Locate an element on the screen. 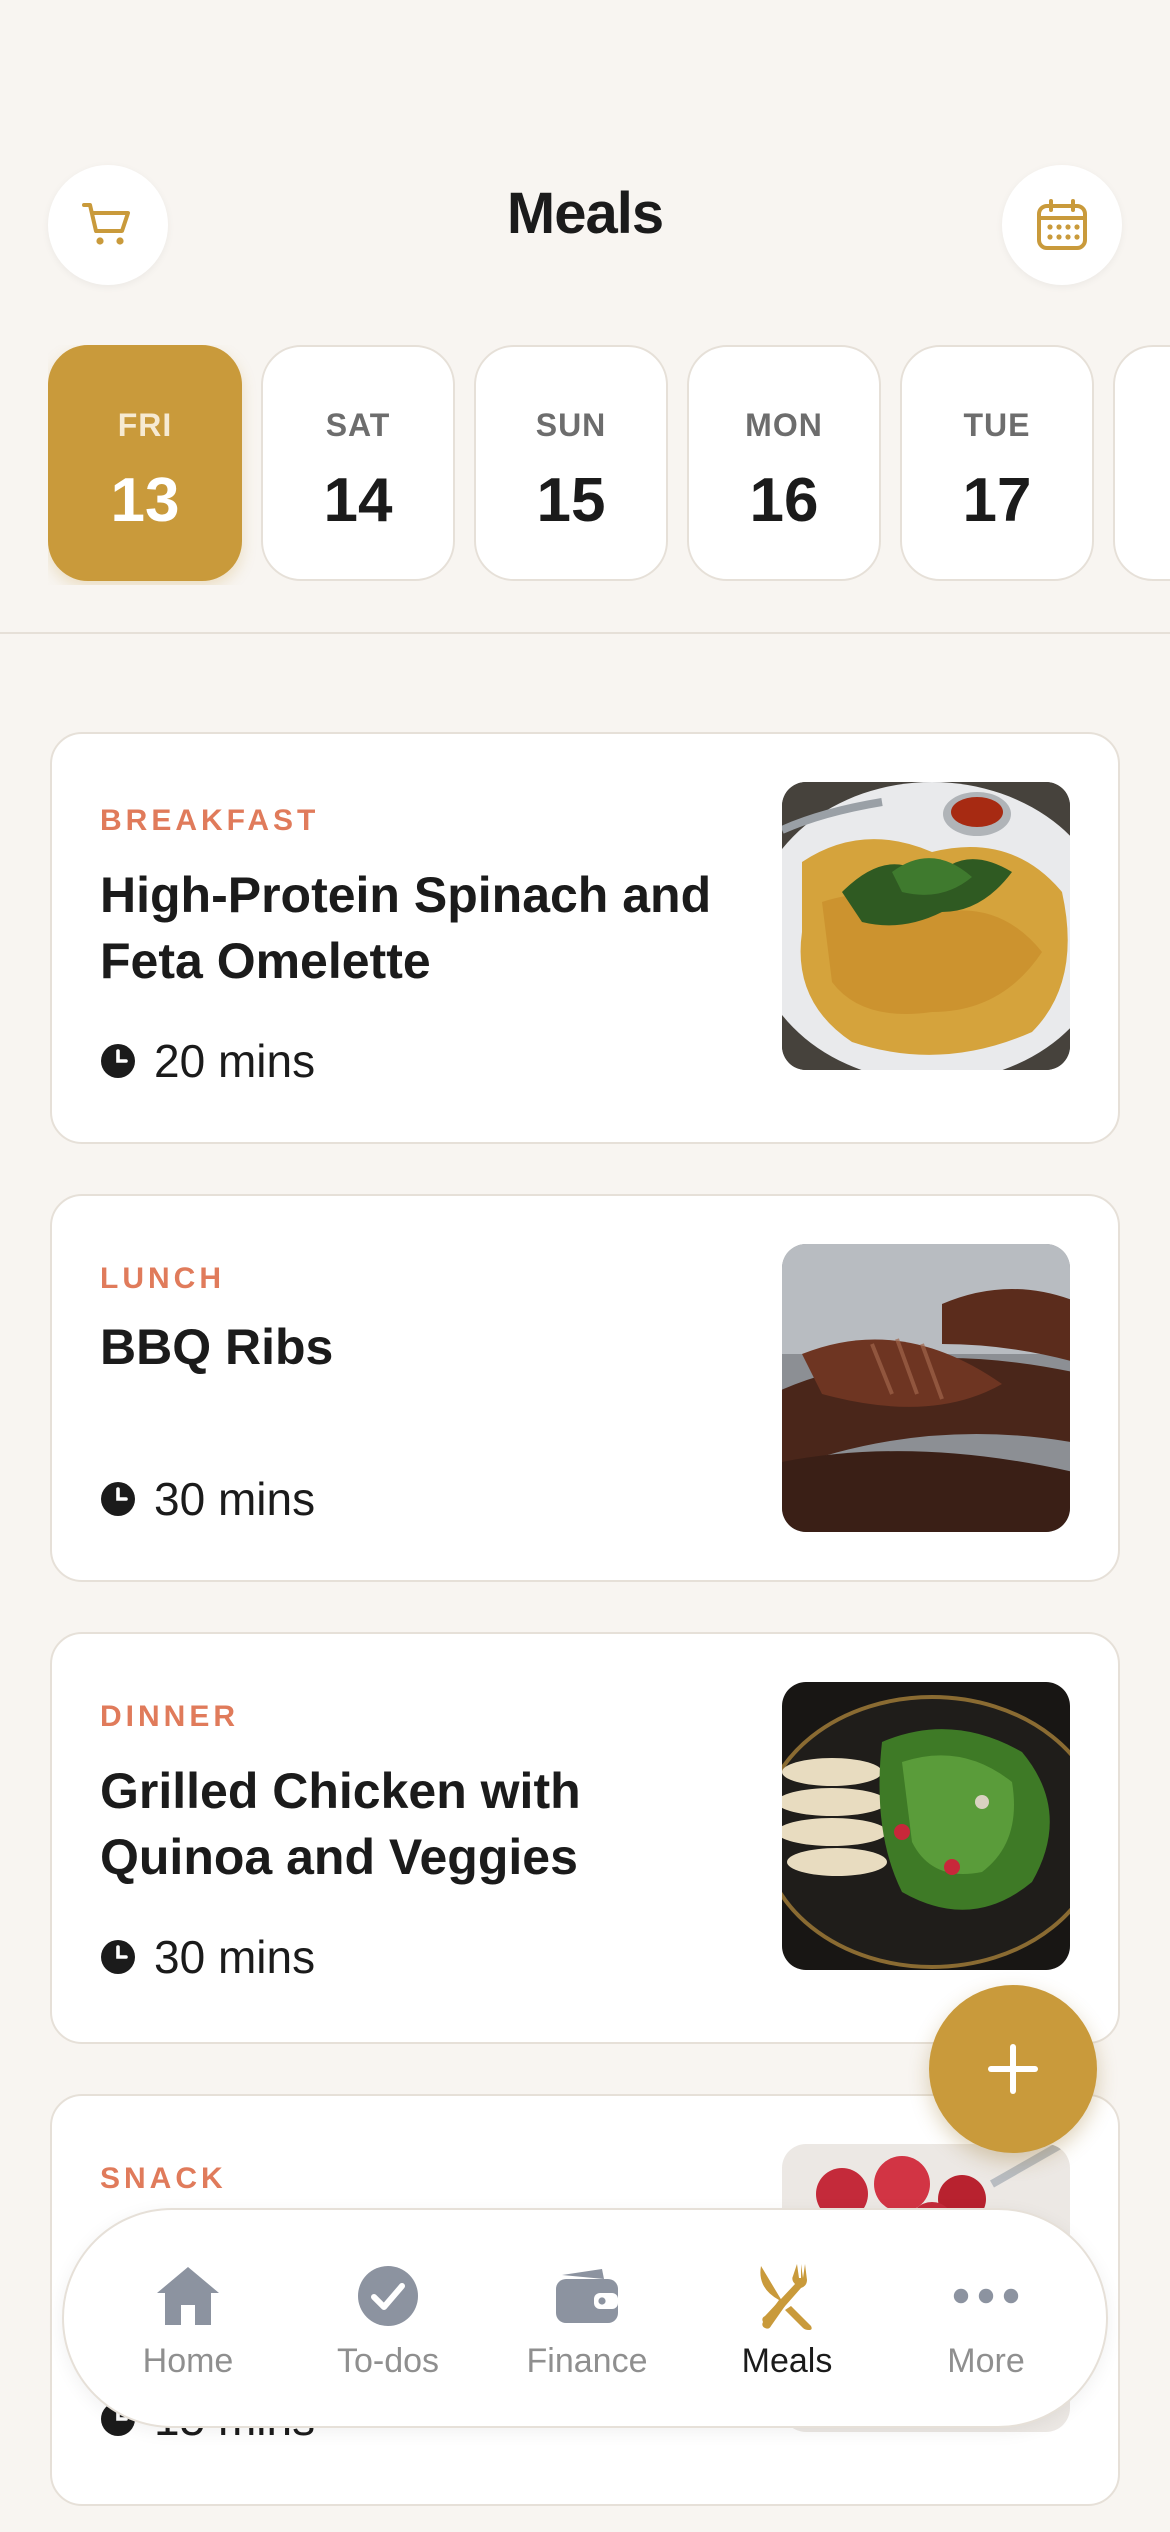  fork-knife-icon is located at coordinates (786, 2297).